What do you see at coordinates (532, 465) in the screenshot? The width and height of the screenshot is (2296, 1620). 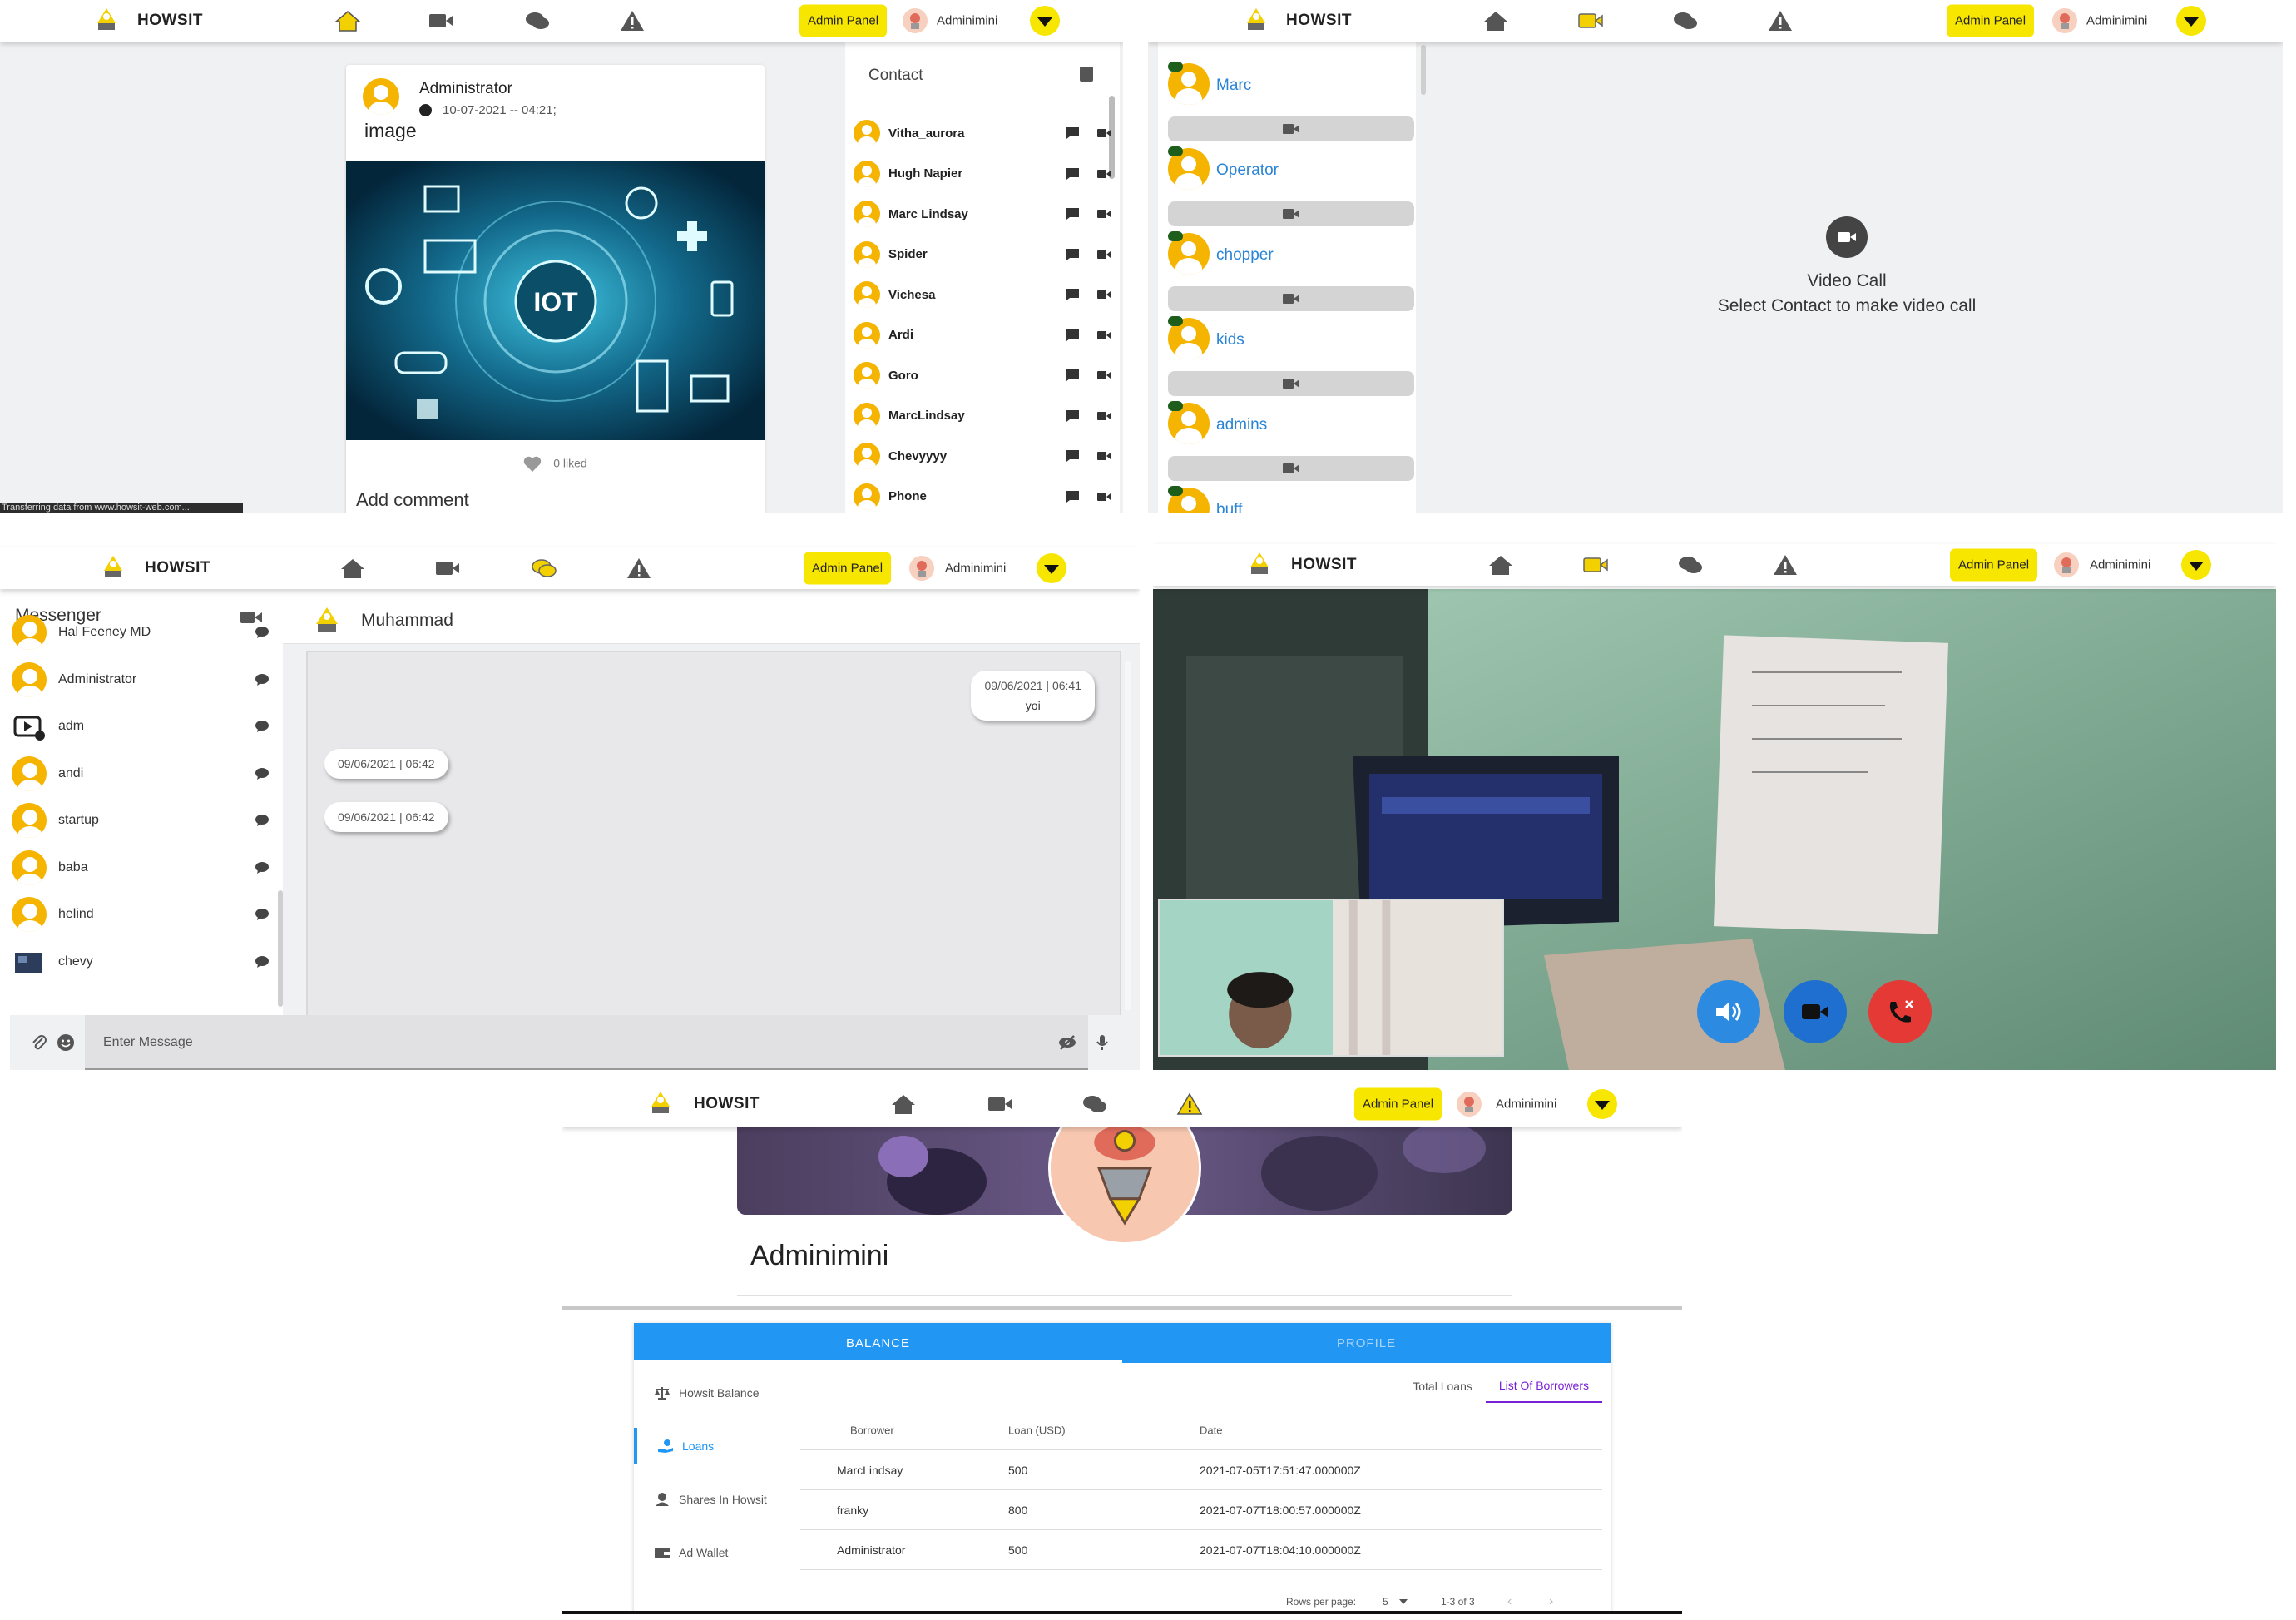 I see `heart-icon` at bounding box center [532, 465].